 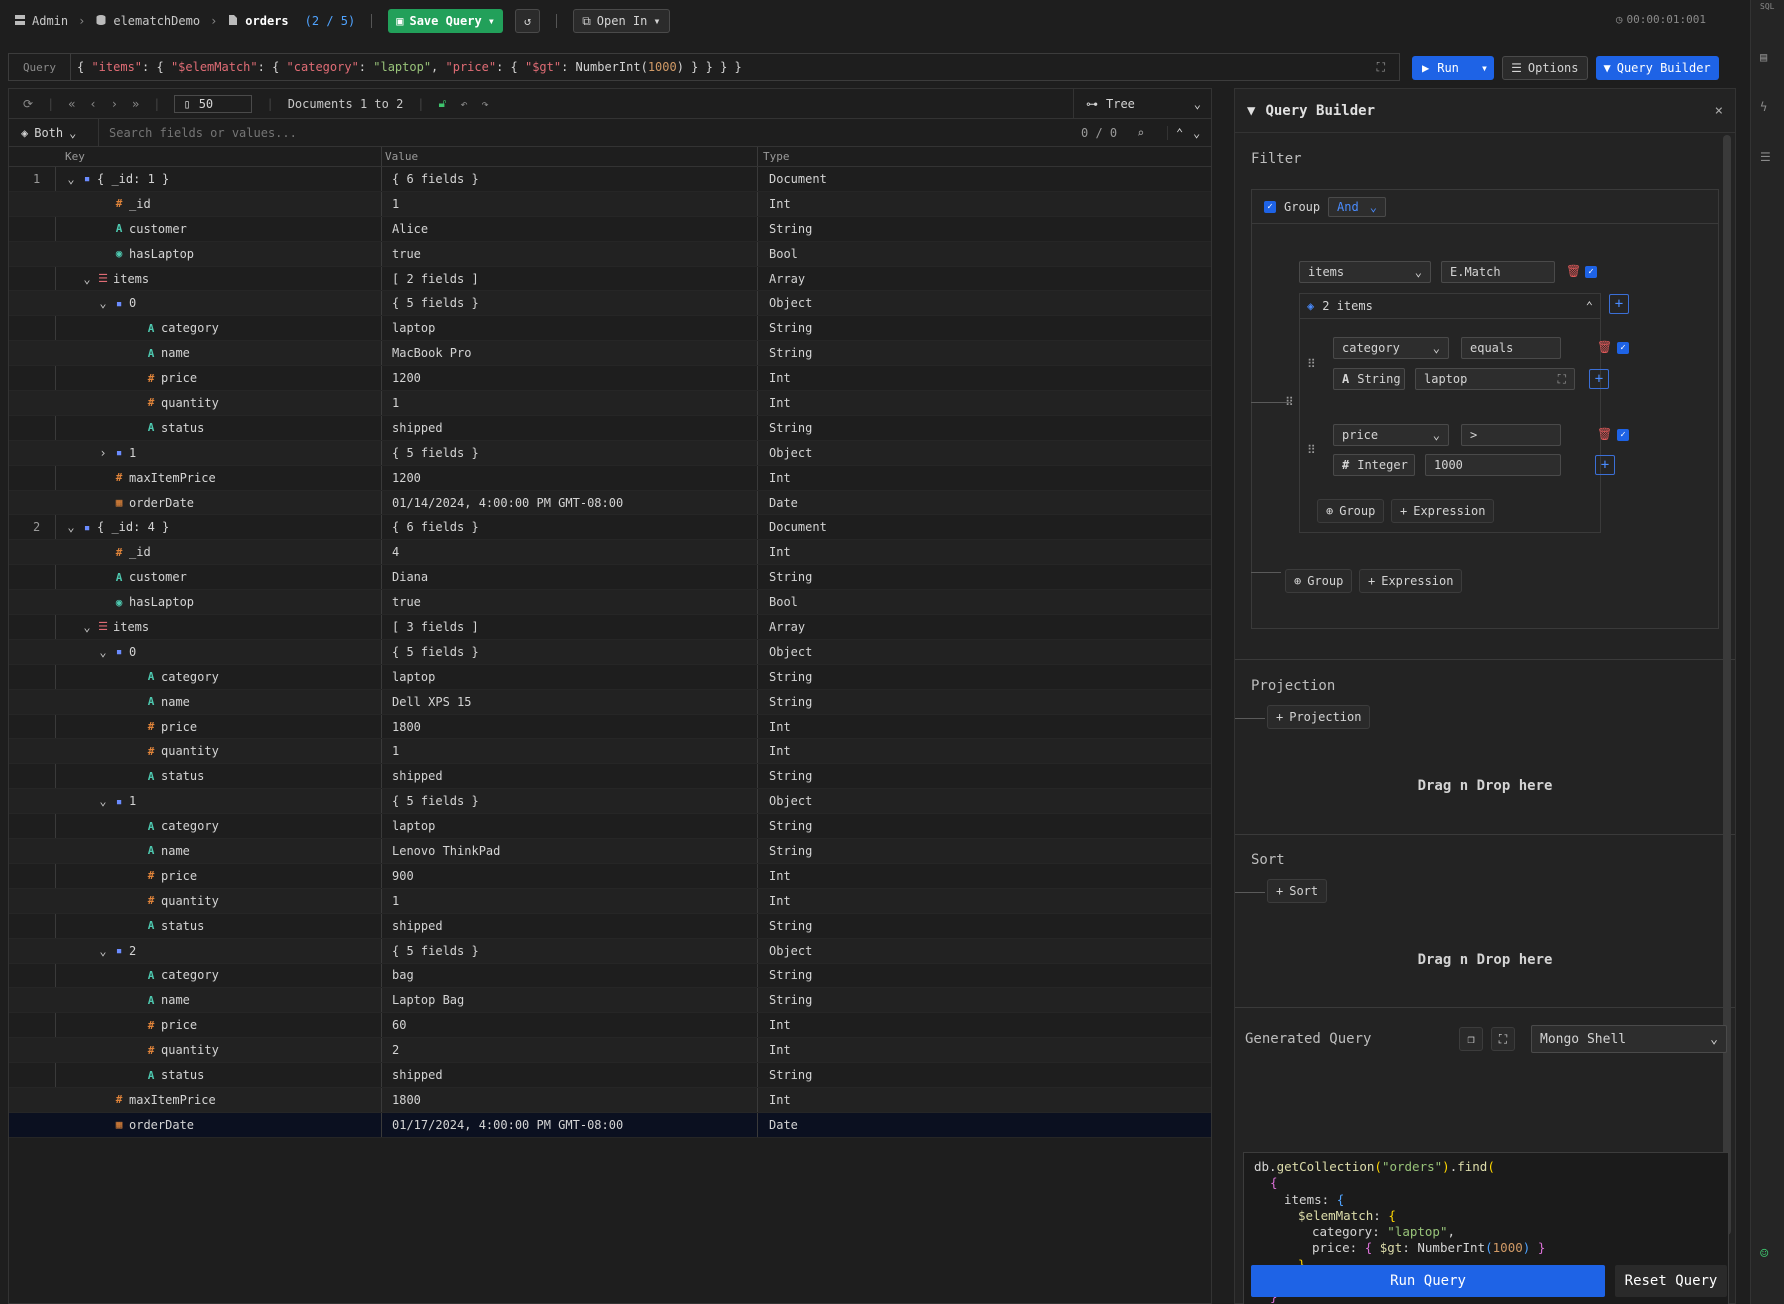 What do you see at coordinates (507, 503) in the screenshot?
I see `value-cell: 01/14/2024, 4:00:00 PM GMT-08:00` at bounding box center [507, 503].